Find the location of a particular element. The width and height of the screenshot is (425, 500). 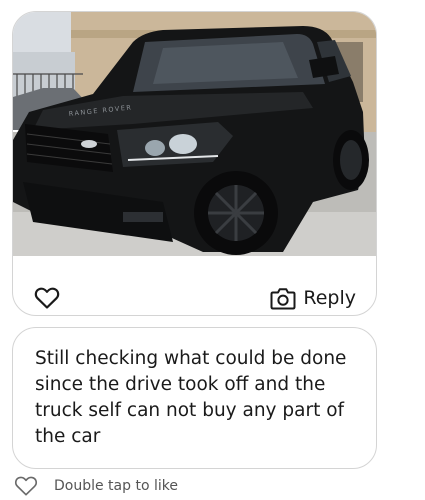

reply-label: Reply is located at coordinates (329, 298).